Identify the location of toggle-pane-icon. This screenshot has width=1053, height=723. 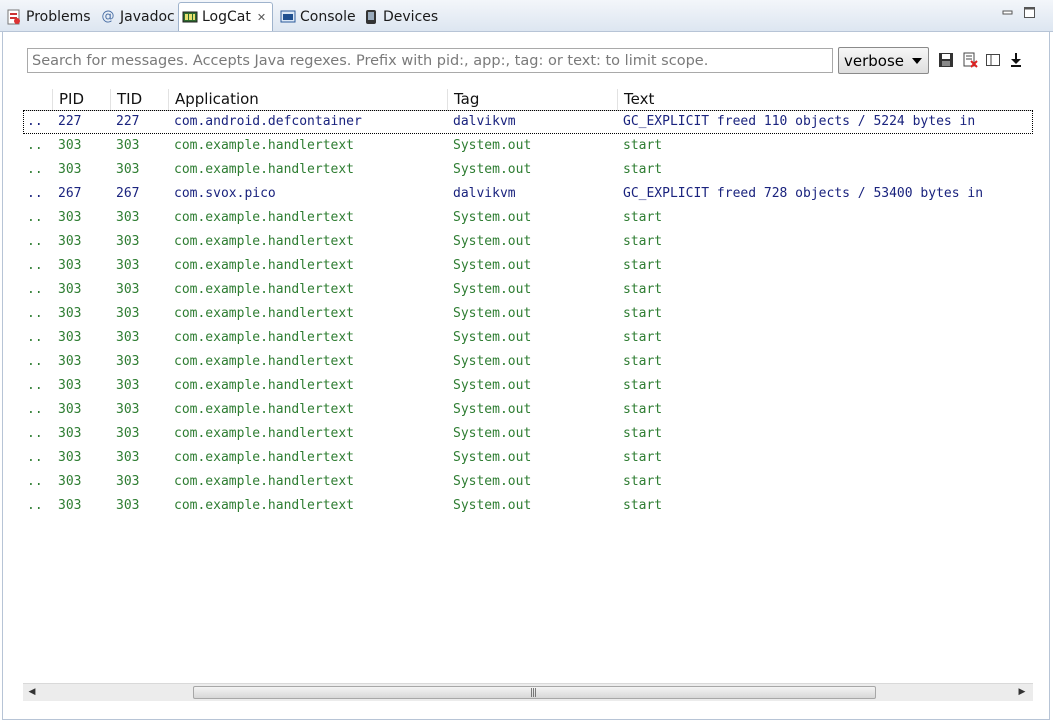
(993, 60).